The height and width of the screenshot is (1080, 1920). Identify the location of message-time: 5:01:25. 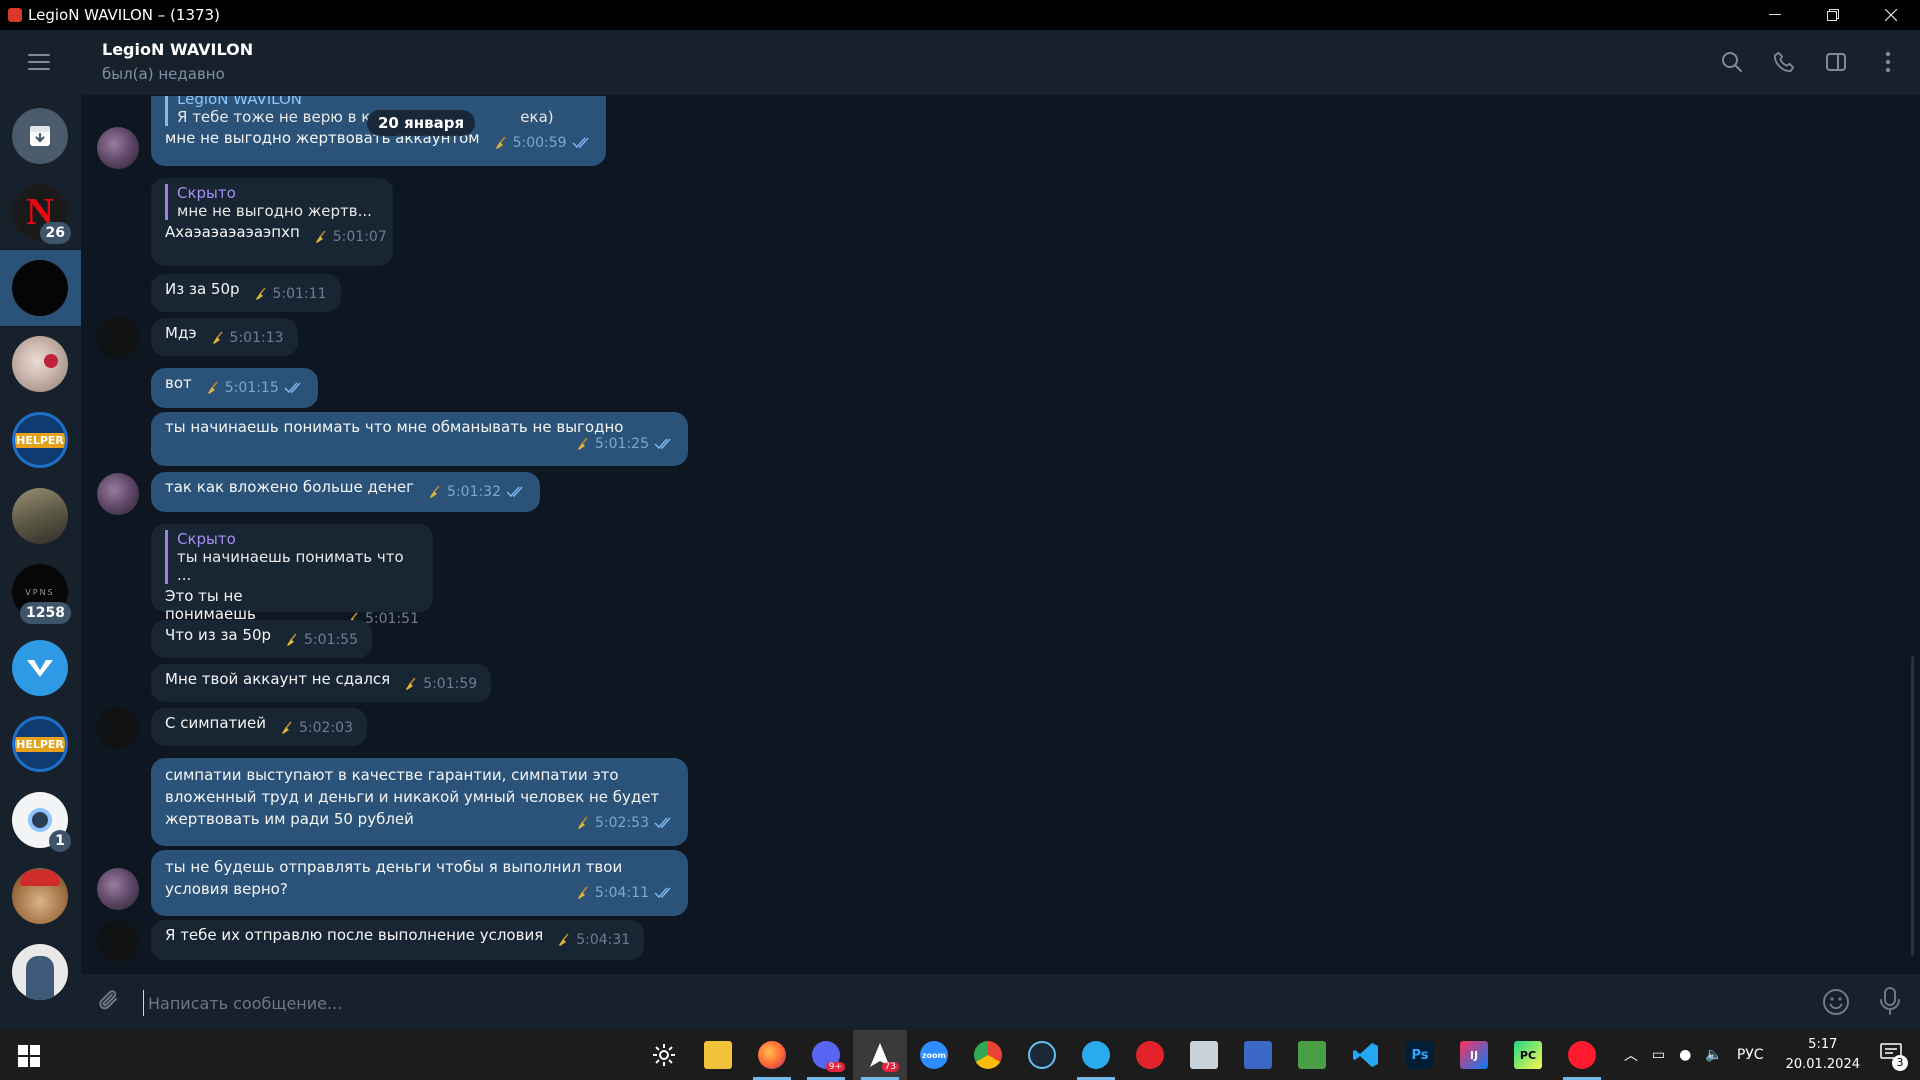
(622, 444).